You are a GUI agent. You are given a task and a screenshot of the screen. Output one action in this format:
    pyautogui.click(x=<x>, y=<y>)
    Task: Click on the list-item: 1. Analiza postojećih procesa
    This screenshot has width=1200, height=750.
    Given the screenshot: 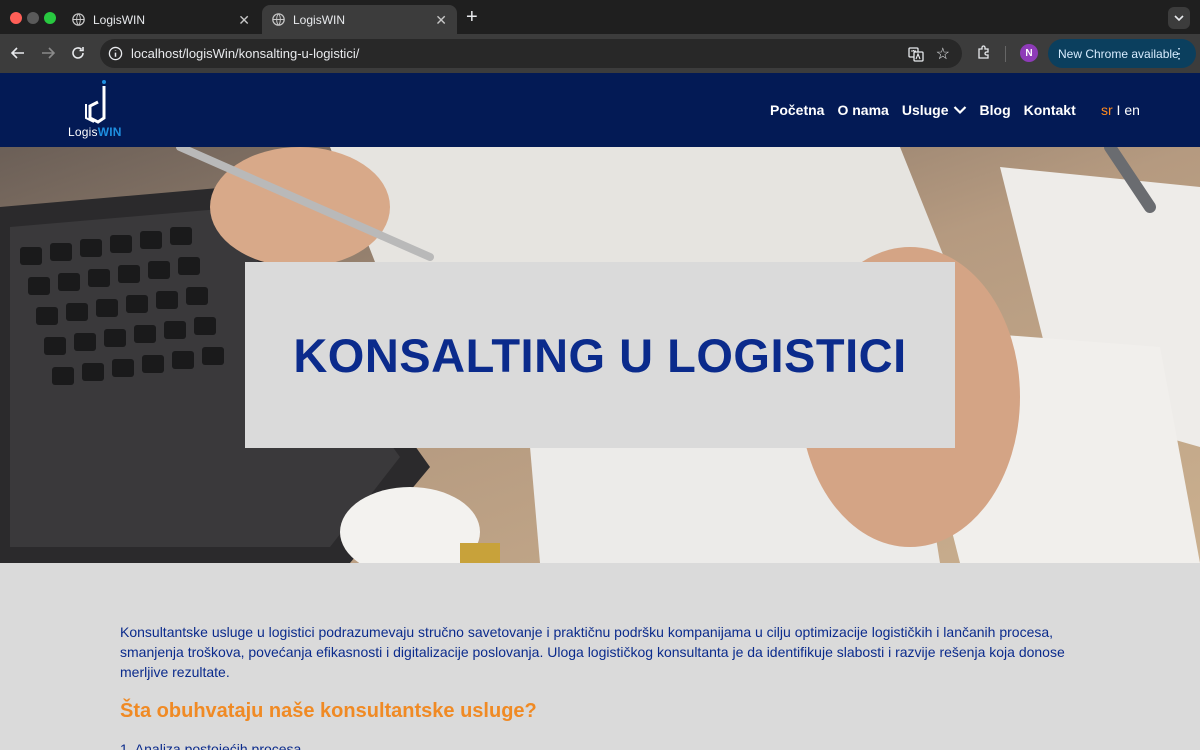 What is the action you would take?
    pyautogui.click(x=211, y=745)
    